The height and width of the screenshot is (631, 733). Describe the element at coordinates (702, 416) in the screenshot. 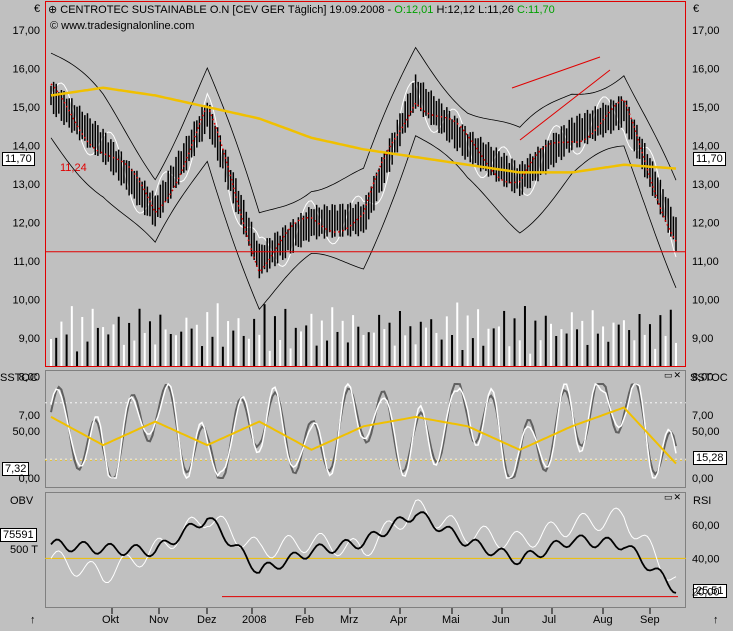

I see `price-tick-right: 7,00` at that location.